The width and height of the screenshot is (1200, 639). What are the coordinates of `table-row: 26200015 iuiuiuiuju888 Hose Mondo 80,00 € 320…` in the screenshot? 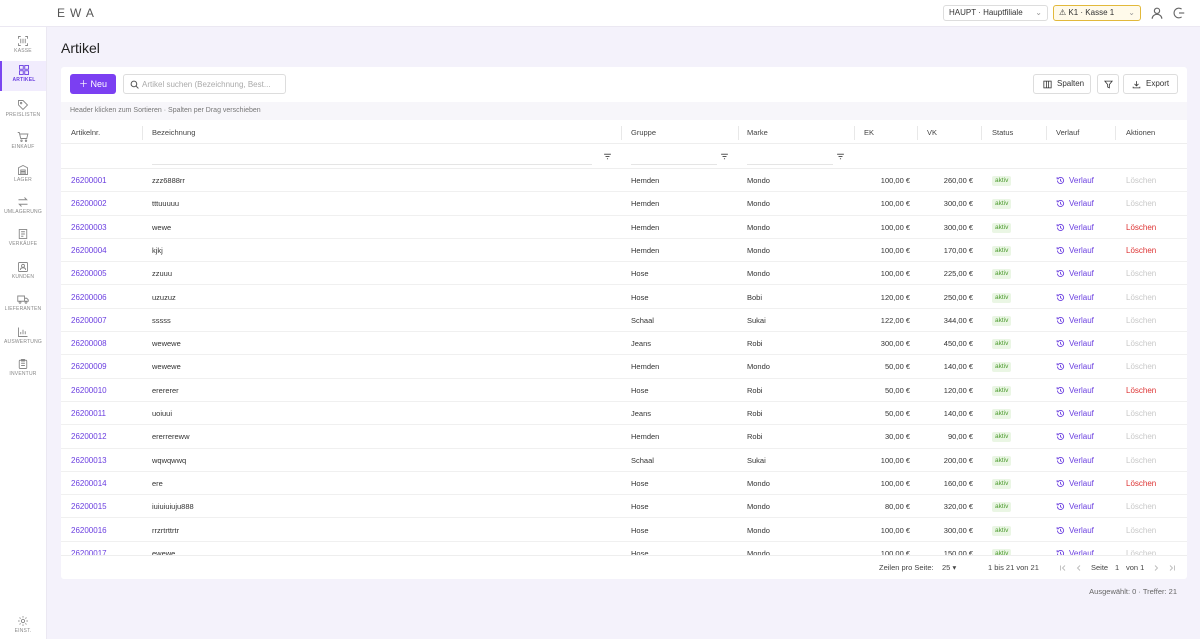 It's located at (624, 507).